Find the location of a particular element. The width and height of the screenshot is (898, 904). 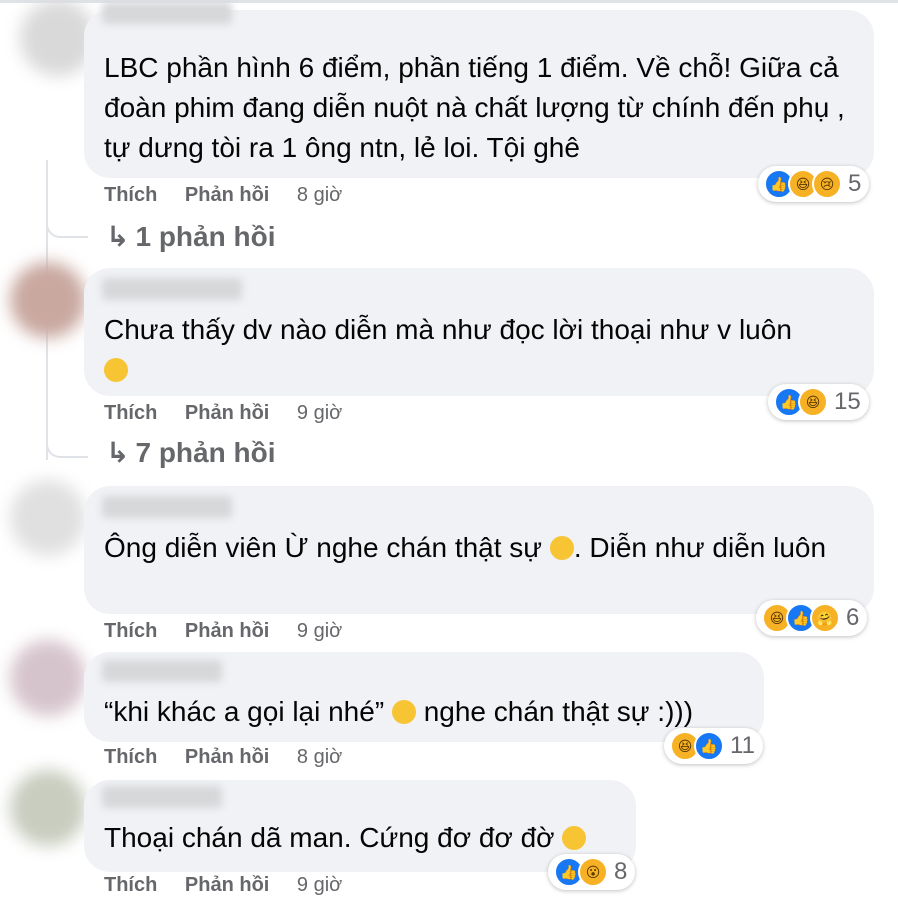

sad-reaction-icon: 😢 is located at coordinates (827, 184).